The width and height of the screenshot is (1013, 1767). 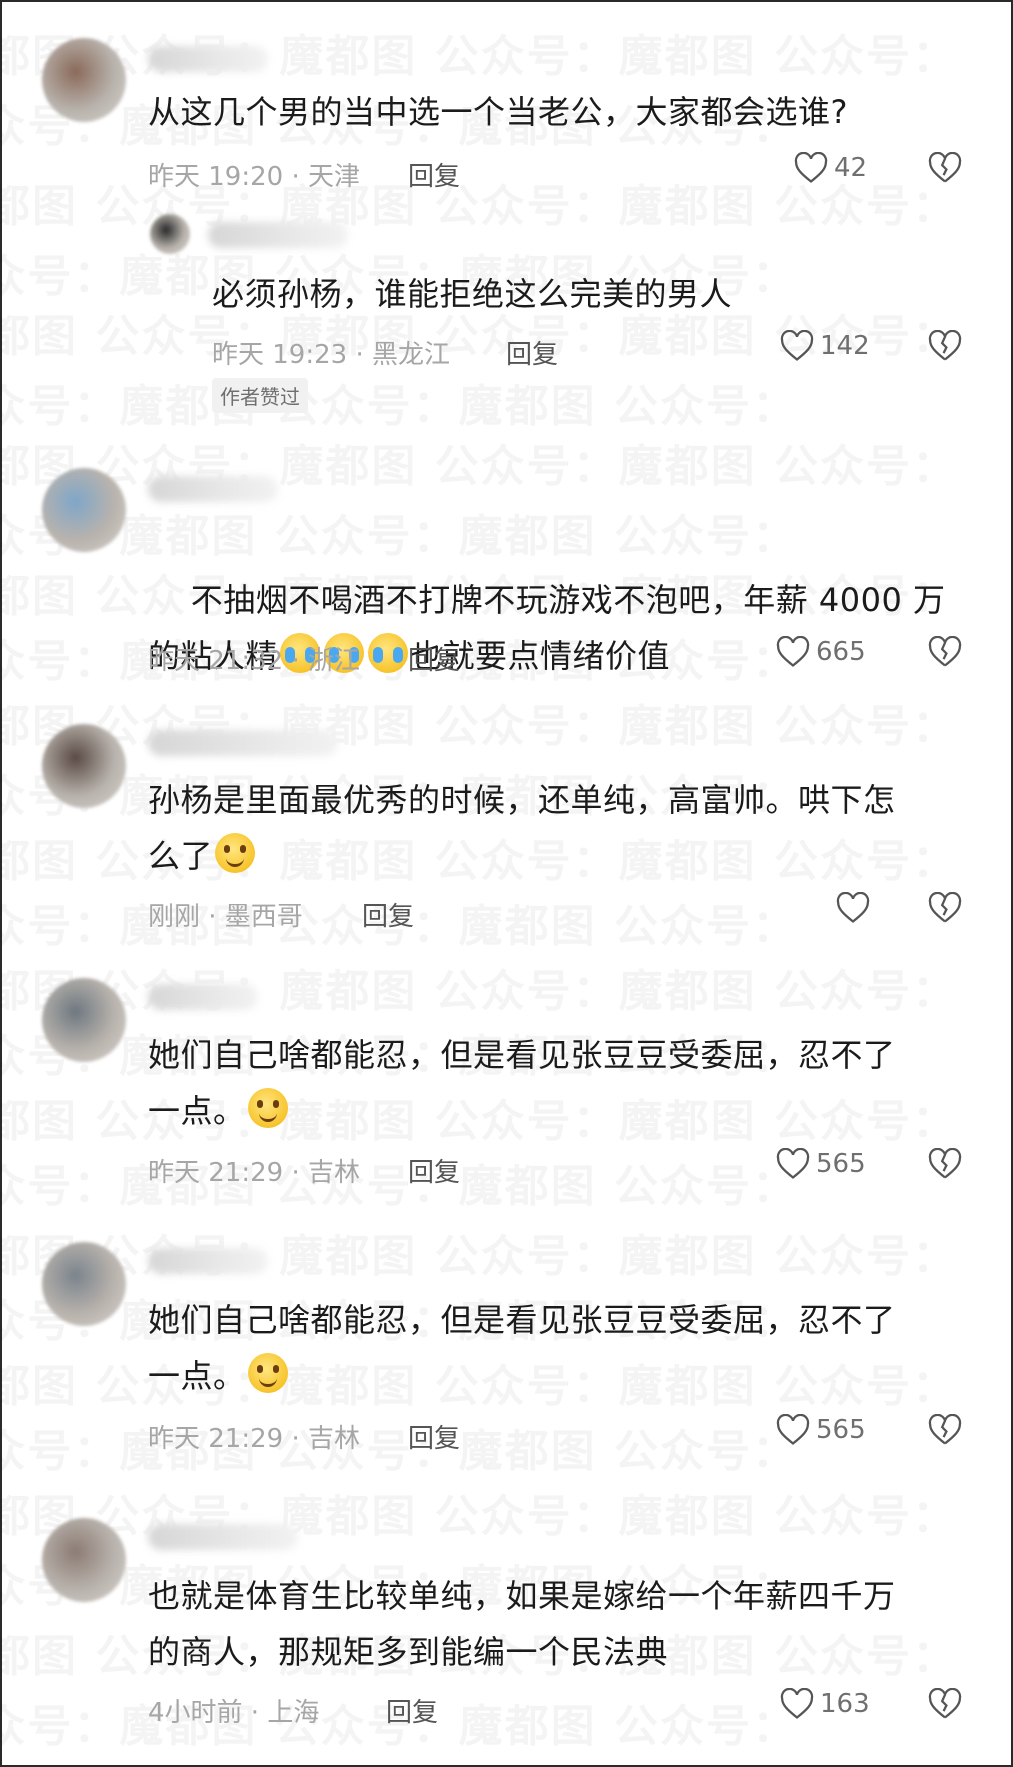 What do you see at coordinates (260, 395) in the screenshot?
I see `author-liked-badge: 作者赞过` at bounding box center [260, 395].